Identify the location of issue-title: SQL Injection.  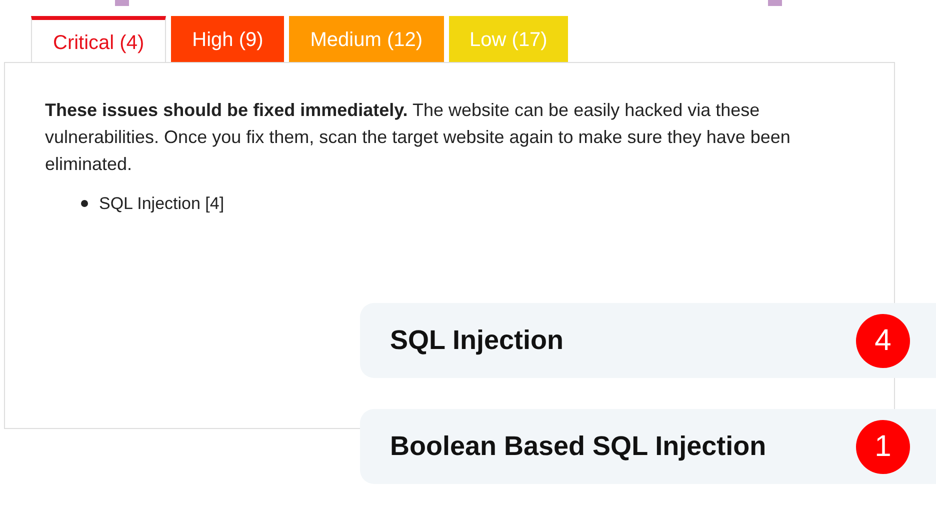
(477, 341).